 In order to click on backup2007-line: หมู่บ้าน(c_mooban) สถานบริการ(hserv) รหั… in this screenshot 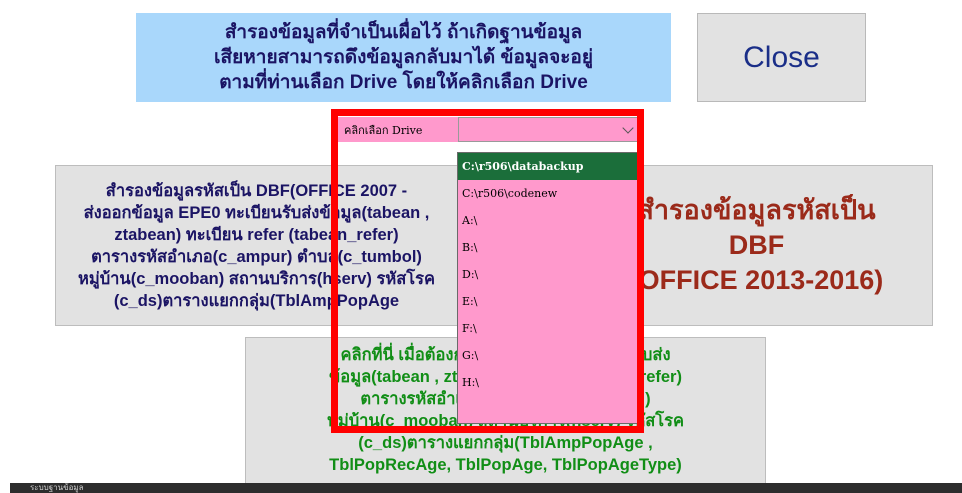, I will do `click(256, 278)`.